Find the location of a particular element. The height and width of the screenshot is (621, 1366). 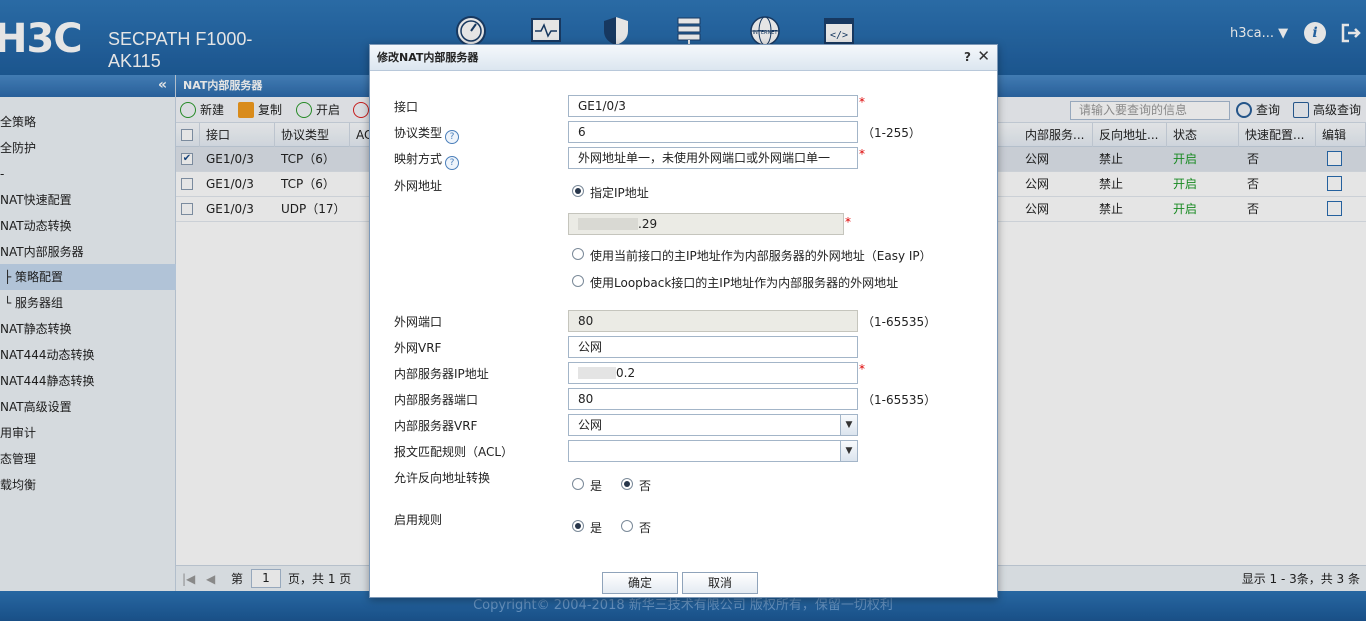

ext-ip-radio: 指定IP地址 is located at coordinates (610, 192).